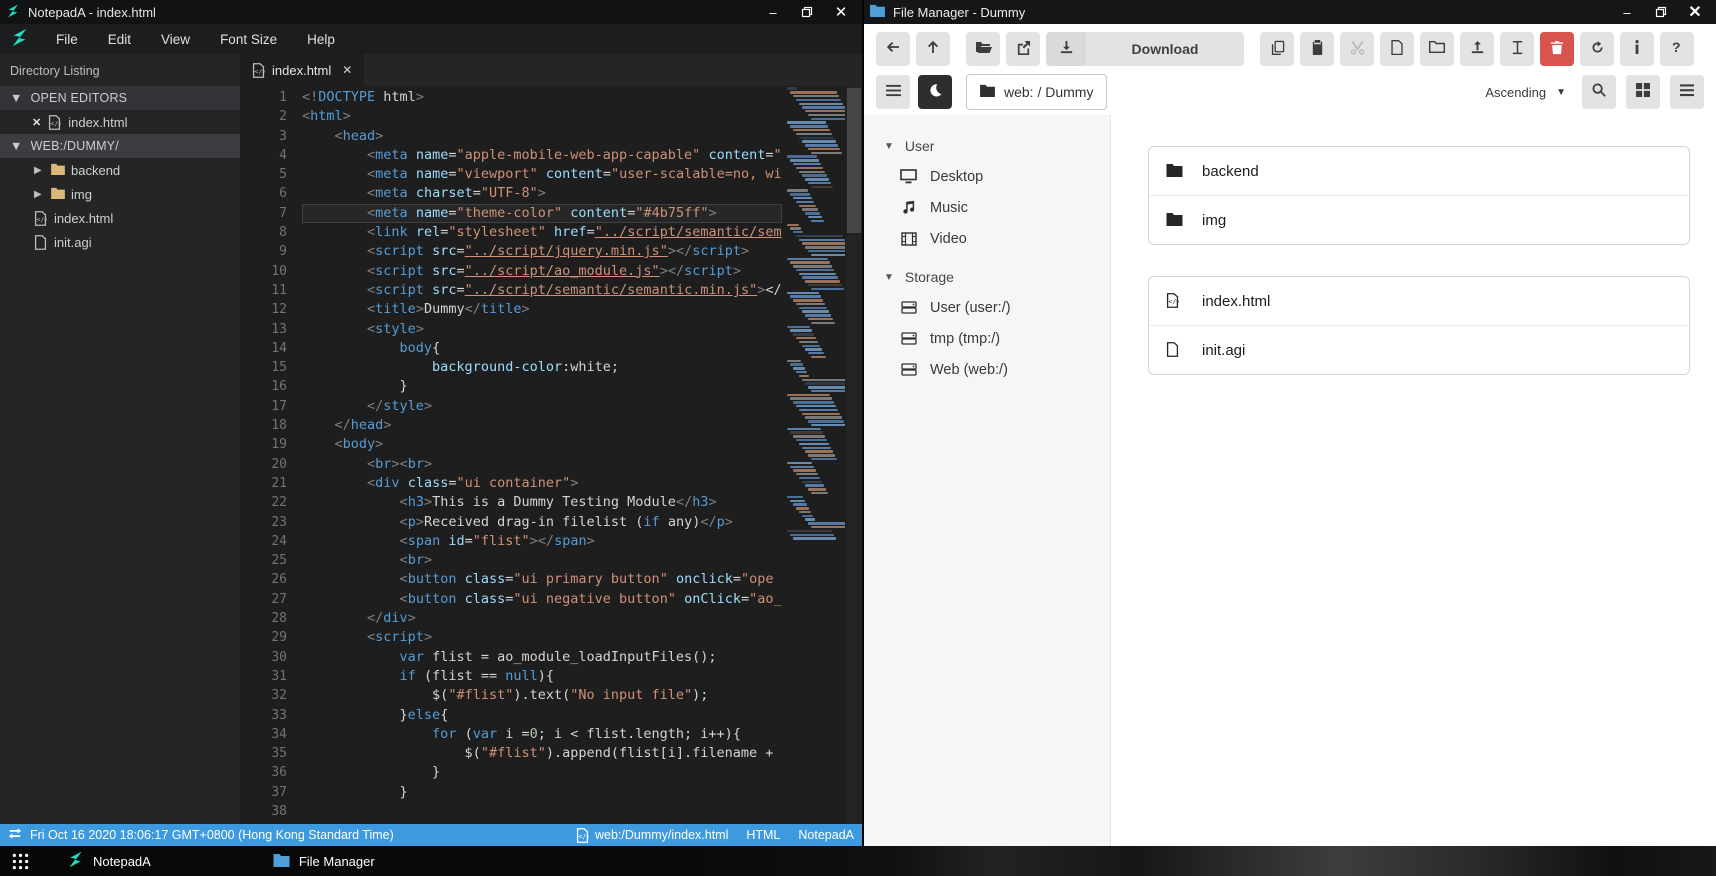 The image size is (1716, 876). I want to click on filemanager-titlebar: File Manager - Dummy – ✕, so click(1290, 12).